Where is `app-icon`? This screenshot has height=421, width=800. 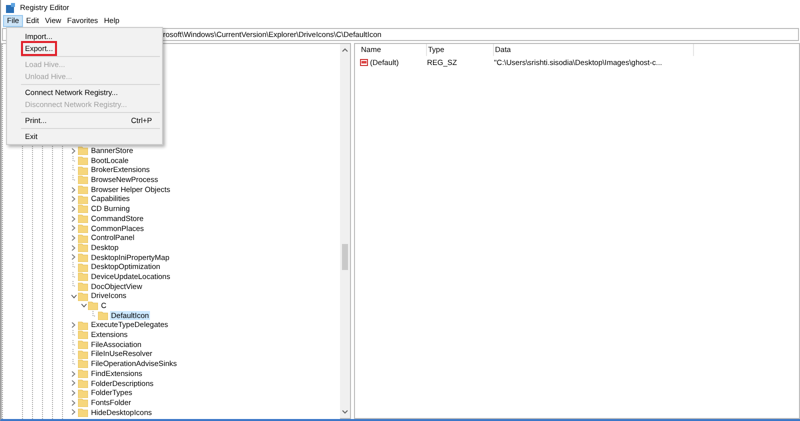
app-icon is located at coordinates (10, 7).